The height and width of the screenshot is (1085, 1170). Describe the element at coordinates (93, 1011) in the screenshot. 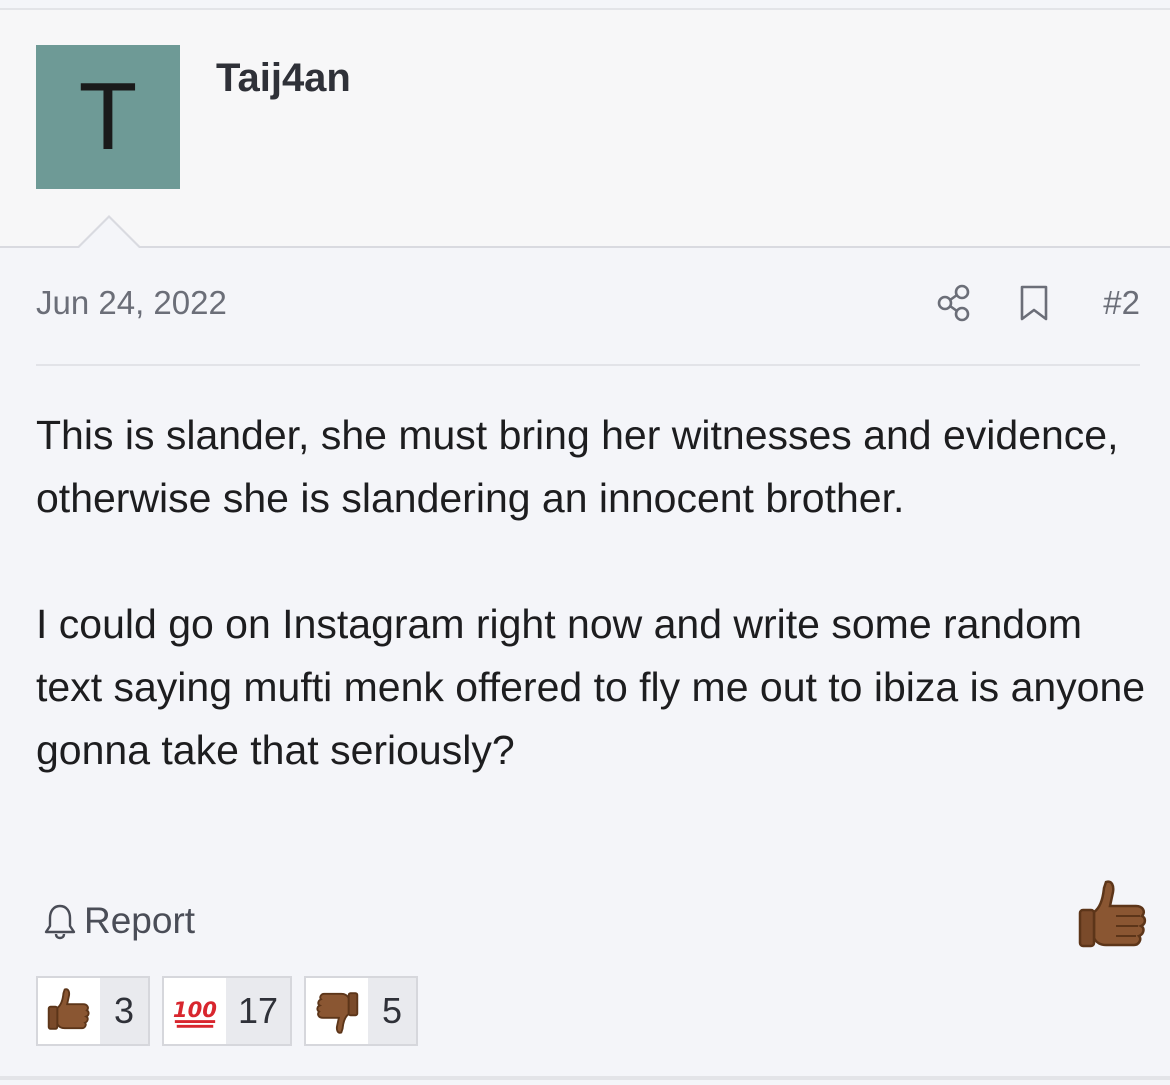

I see `reaction-like: 3` at that location.